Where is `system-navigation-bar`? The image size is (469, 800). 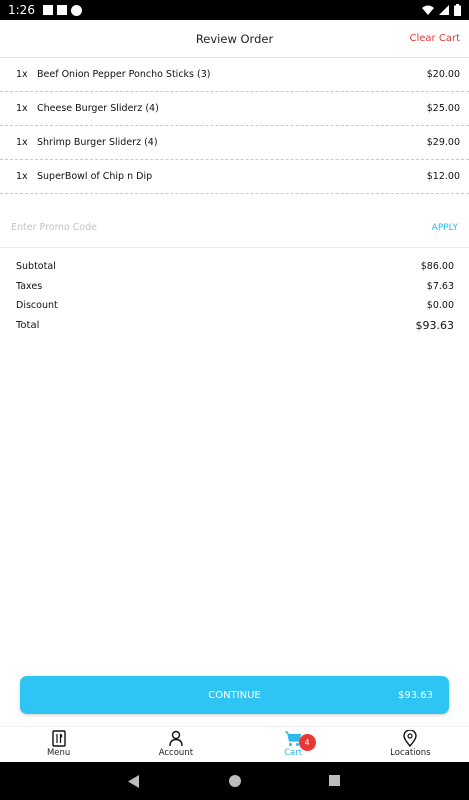
system-navigation-bar is located at coordinates (234, 781).